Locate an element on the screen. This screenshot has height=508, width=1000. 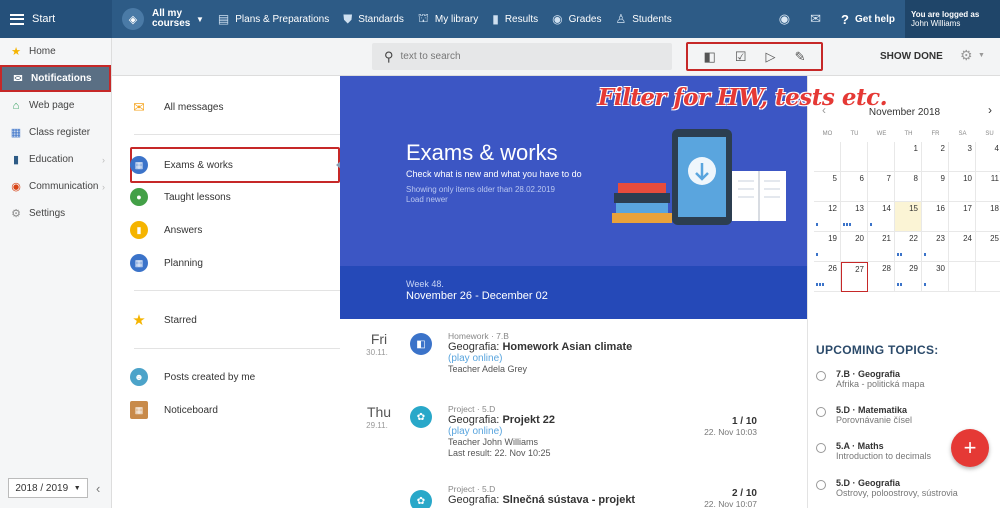
calendar-day: 24 is located at coordinates (962, 247).